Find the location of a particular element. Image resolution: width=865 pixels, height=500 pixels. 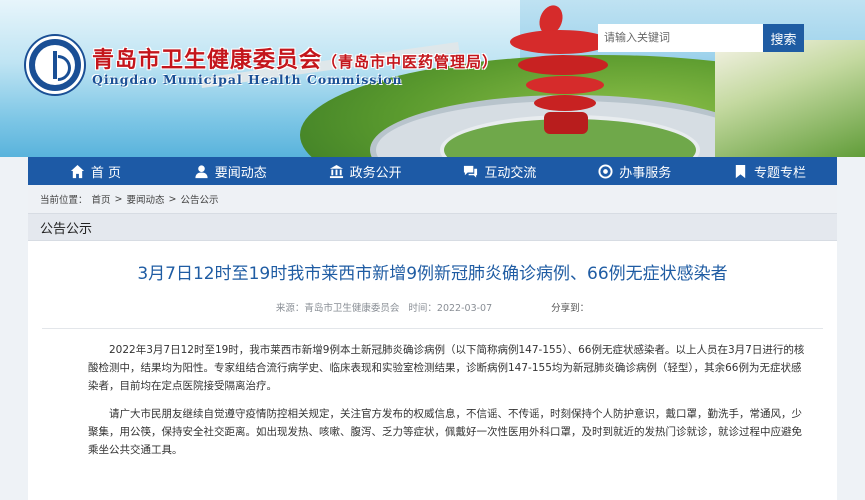

search-input is located at coordinates (680, 38).